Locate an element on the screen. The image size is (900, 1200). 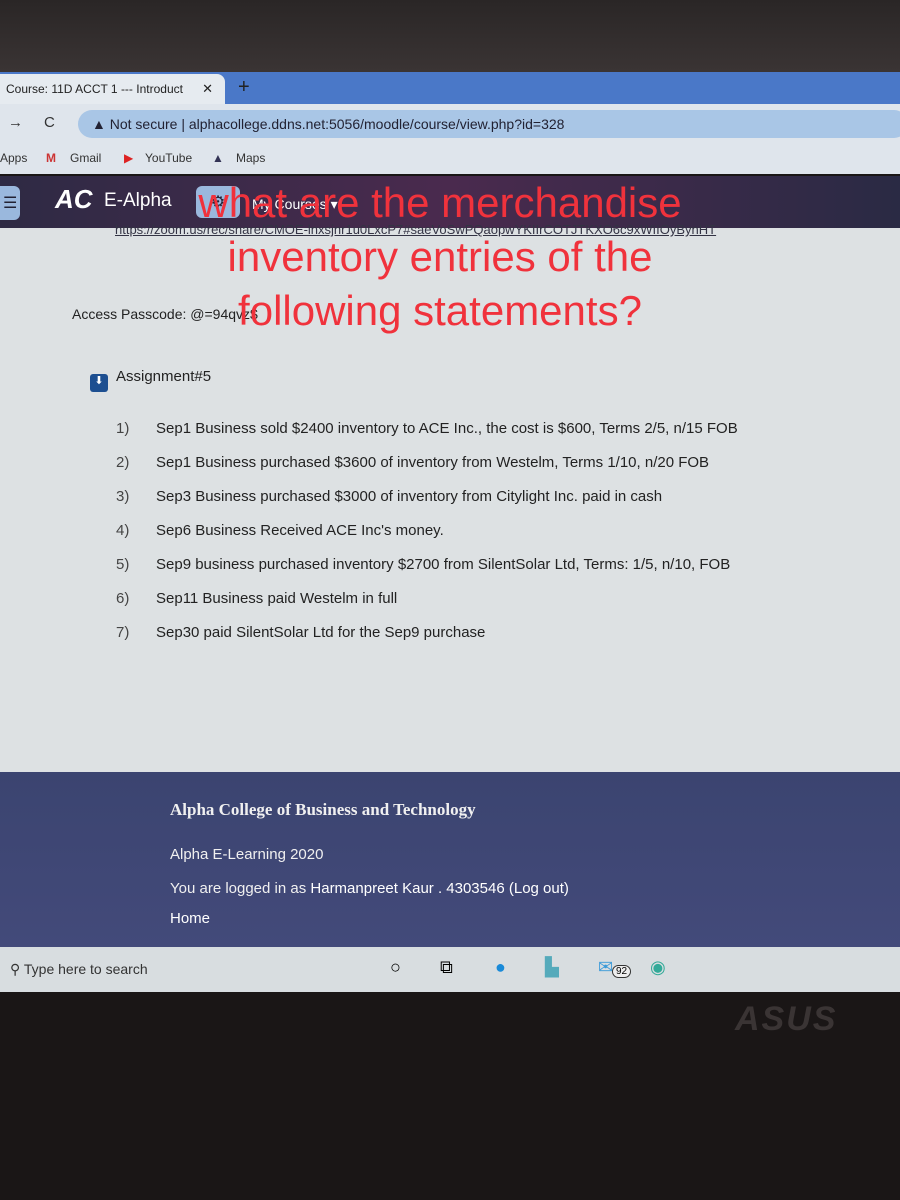
bookmark-apps: Apps is located at coordinates (13, 158).